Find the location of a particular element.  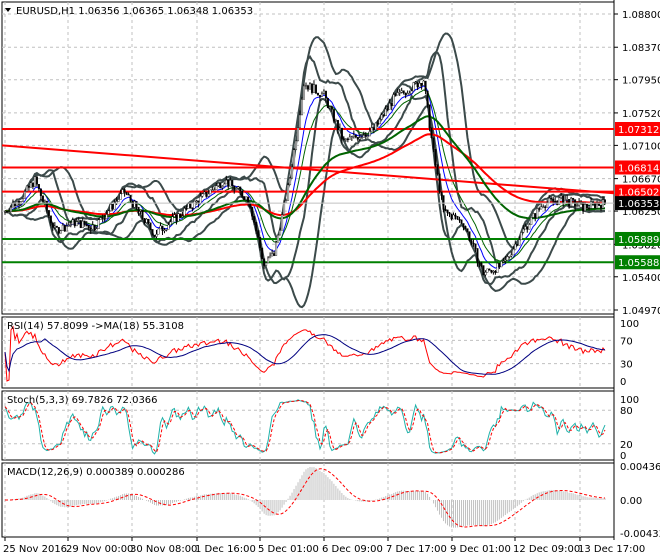

time-label: 7 Dec 17:00 is located at coordinates (416, 549).